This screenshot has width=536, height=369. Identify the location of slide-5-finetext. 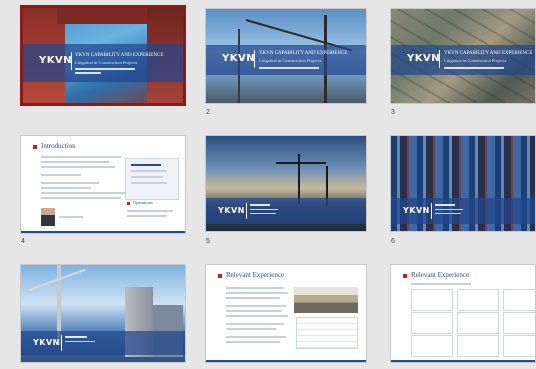
(260, 205).